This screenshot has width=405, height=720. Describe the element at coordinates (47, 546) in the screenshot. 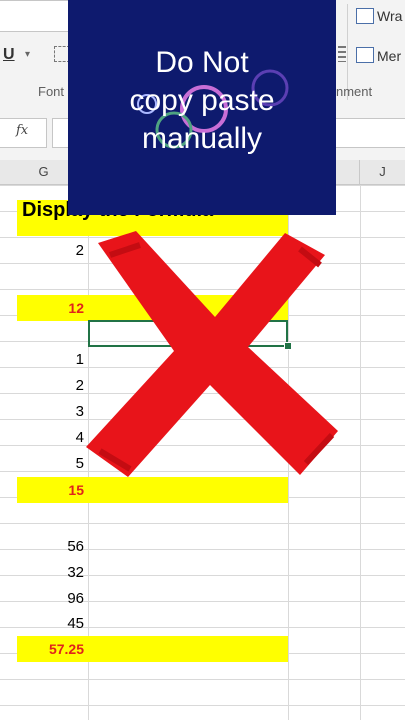

I see `value-cell: 56` at that location.